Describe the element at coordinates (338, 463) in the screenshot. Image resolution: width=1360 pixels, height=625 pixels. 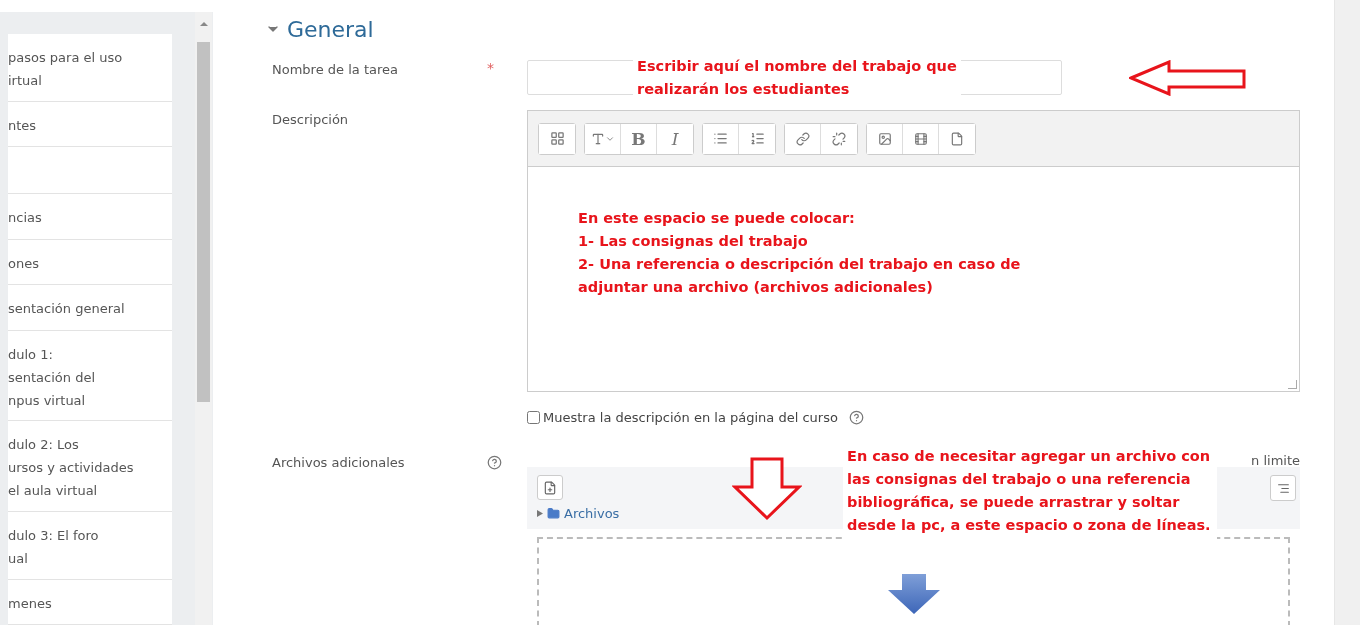
I see `field-label: Archivos adicionales` at that location.